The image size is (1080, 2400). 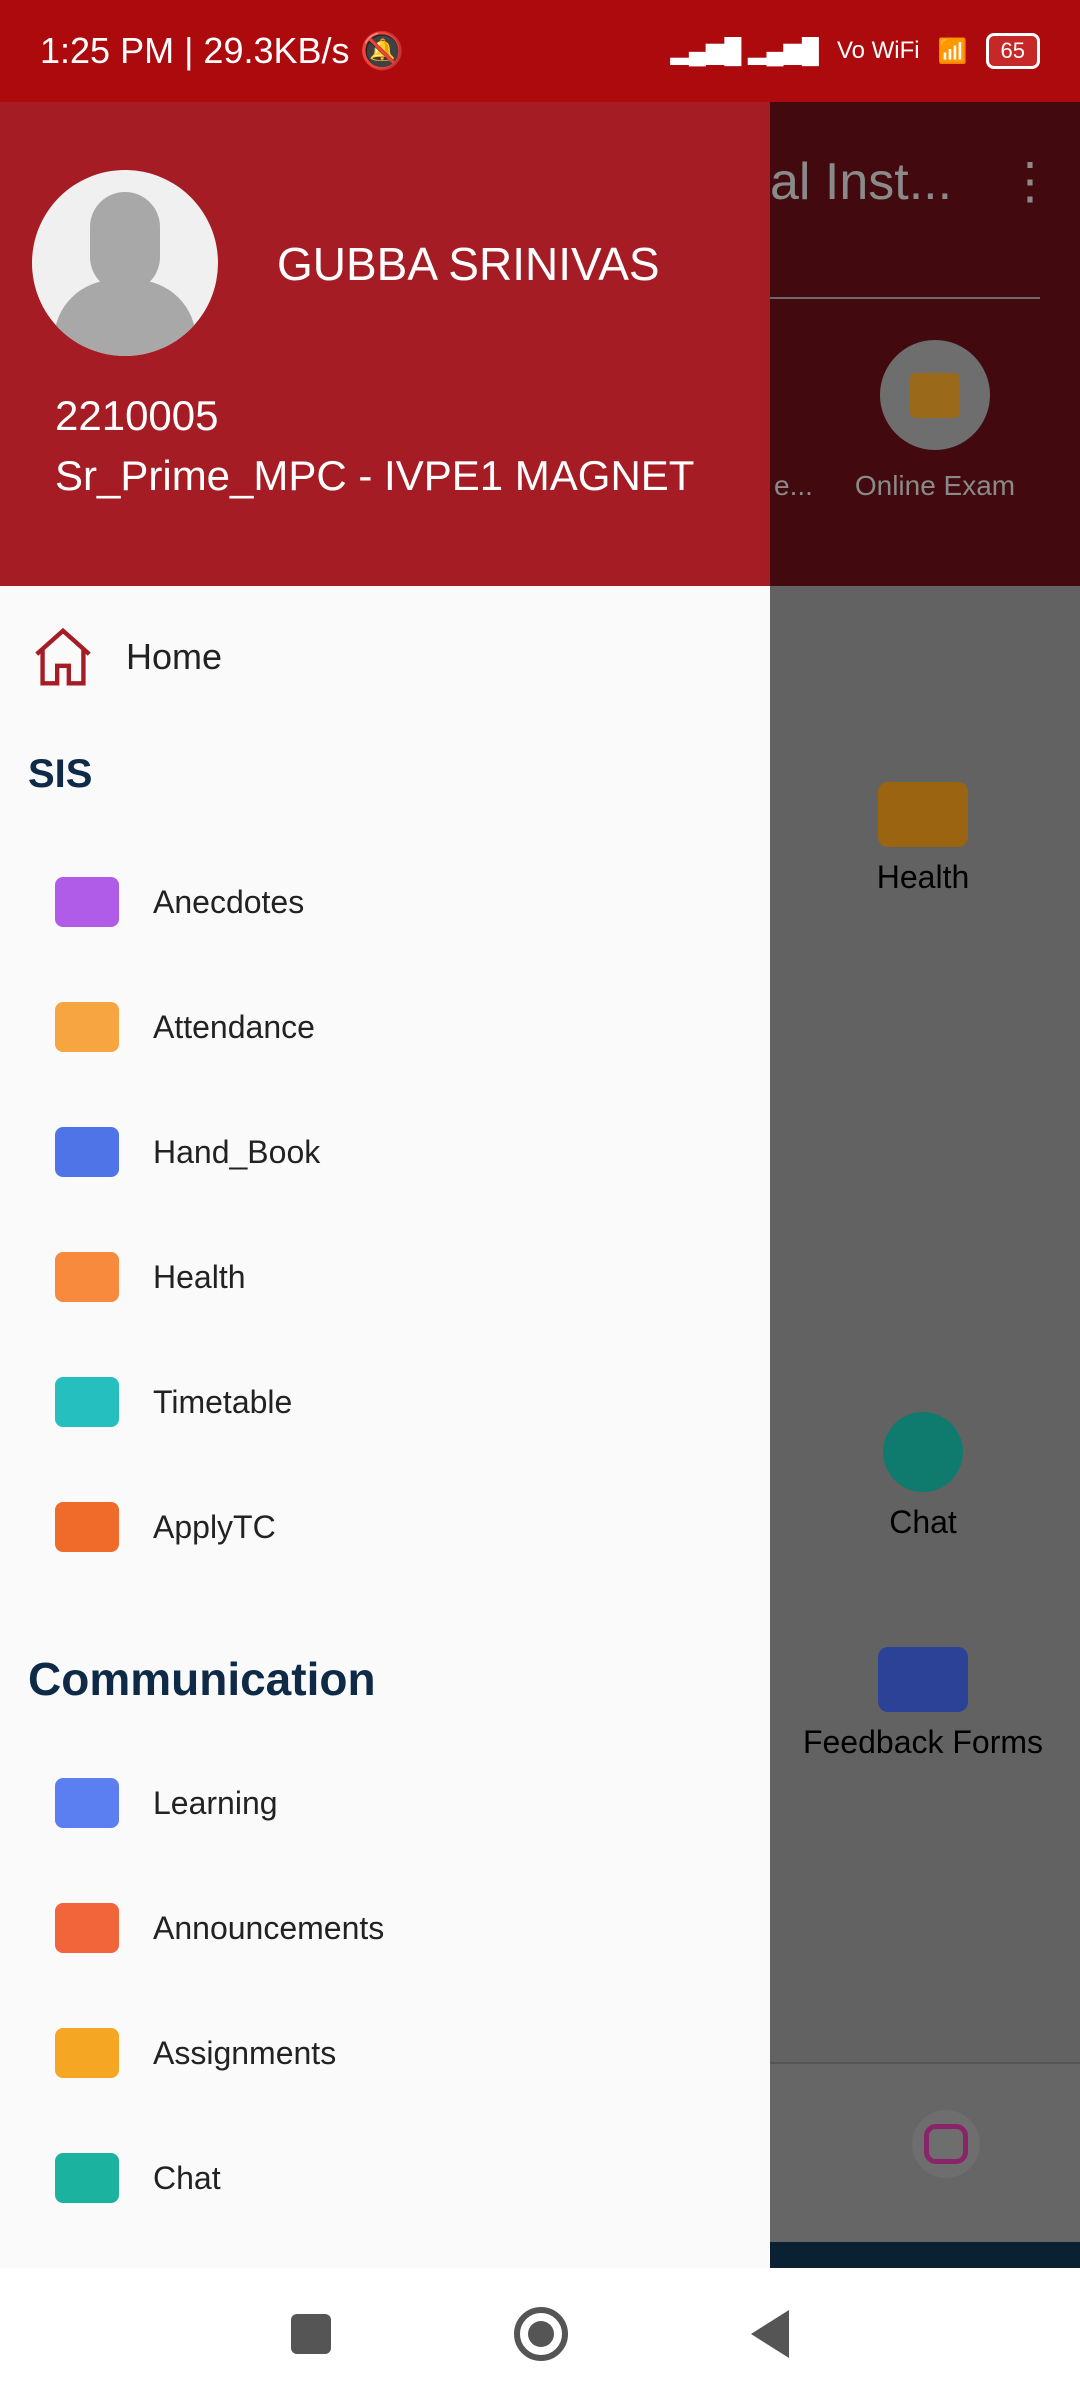 What do you see at coordinates (245, 2052) in the screenshot?
I see `drawer-item-label: Assignments` at bounding box center [245, 2052].